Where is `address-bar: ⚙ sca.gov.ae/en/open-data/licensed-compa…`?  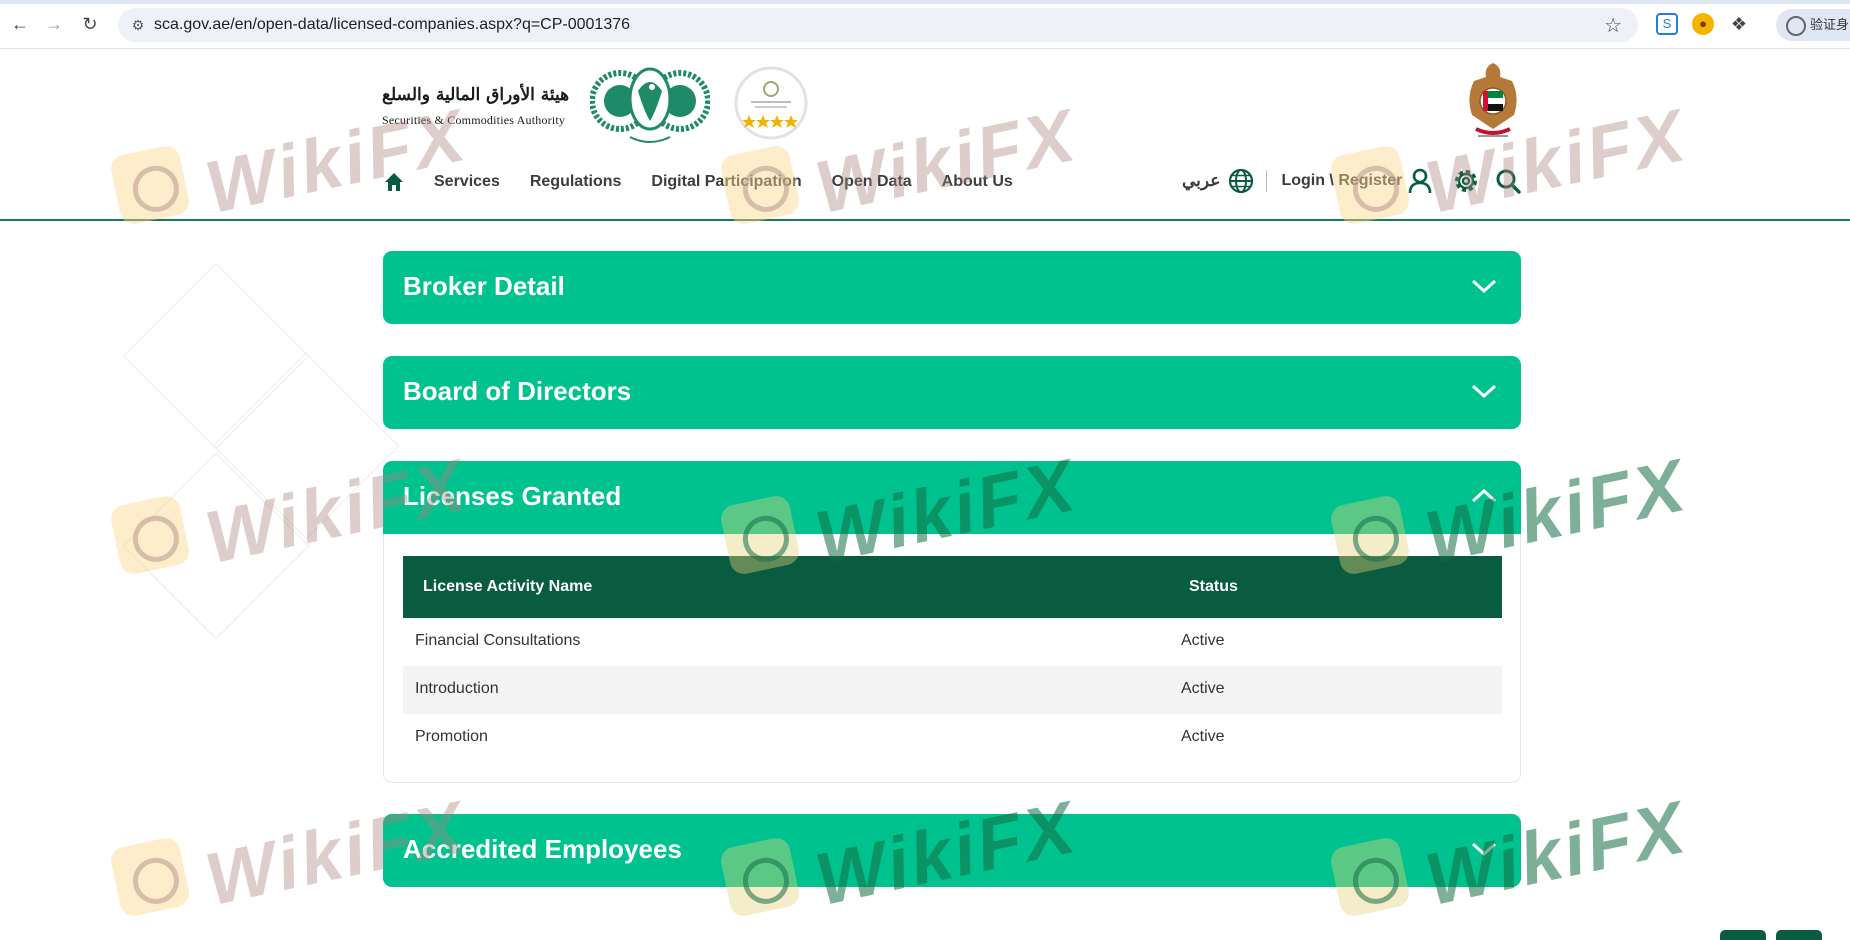 address-bar: ⚙ sca.gov.ae/en/open-data/licensed-compa… is located at coordinates (878, 25).